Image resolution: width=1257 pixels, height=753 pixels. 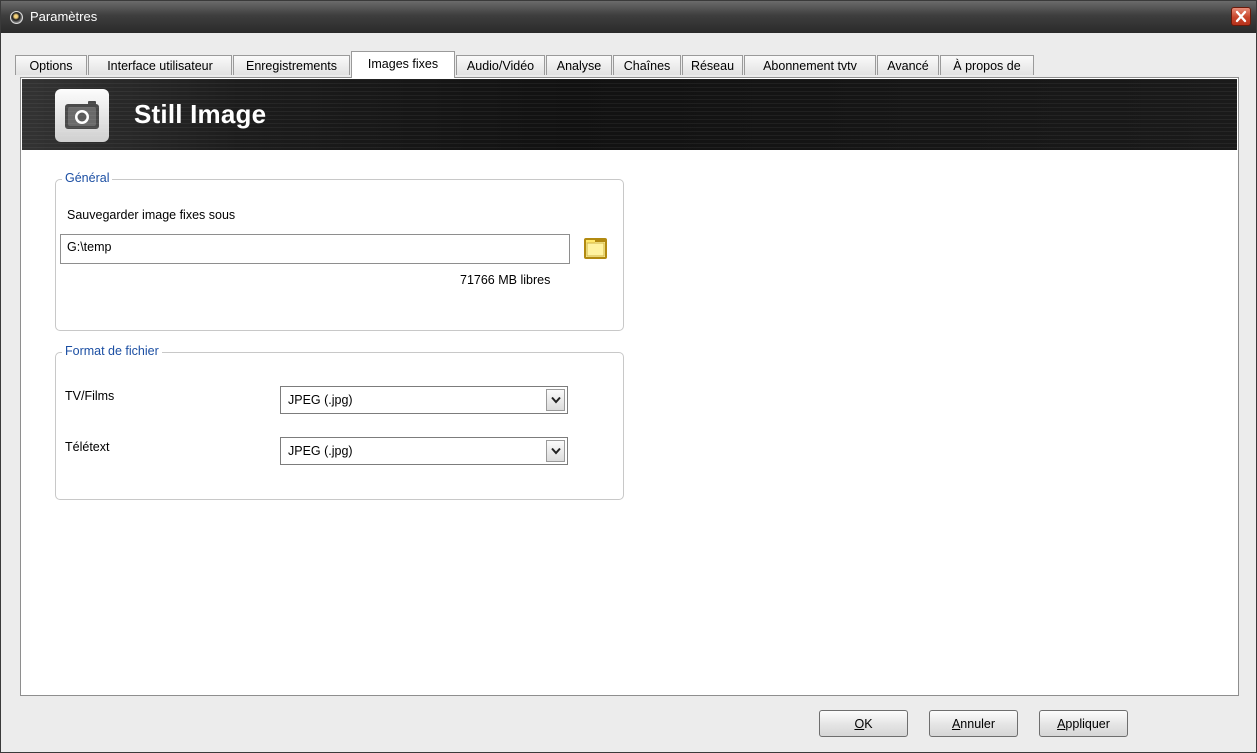 I want to click on folder-icon, so click(x=595, y=248).